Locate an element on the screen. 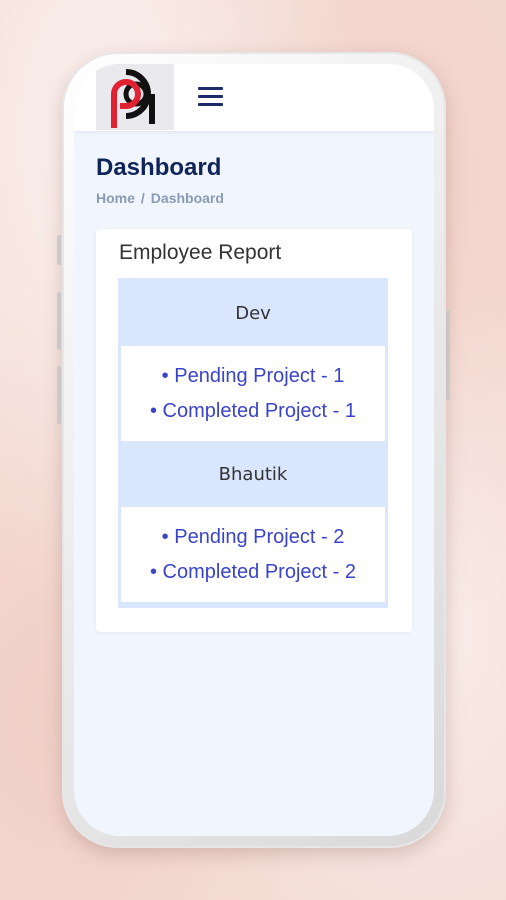  phone-power-button is located at coordinates (448, 355).